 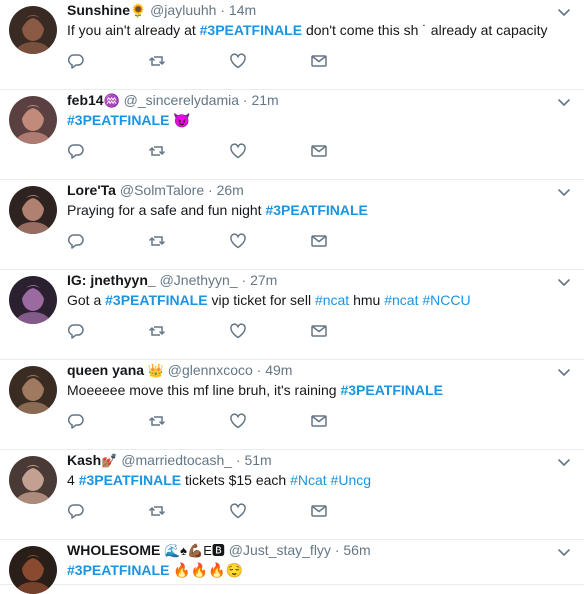 What do you see at coordinates (111, 280) in the screenshot?
I see `display-name: IG: jnethyyn_` at bounding box center [111, 280].